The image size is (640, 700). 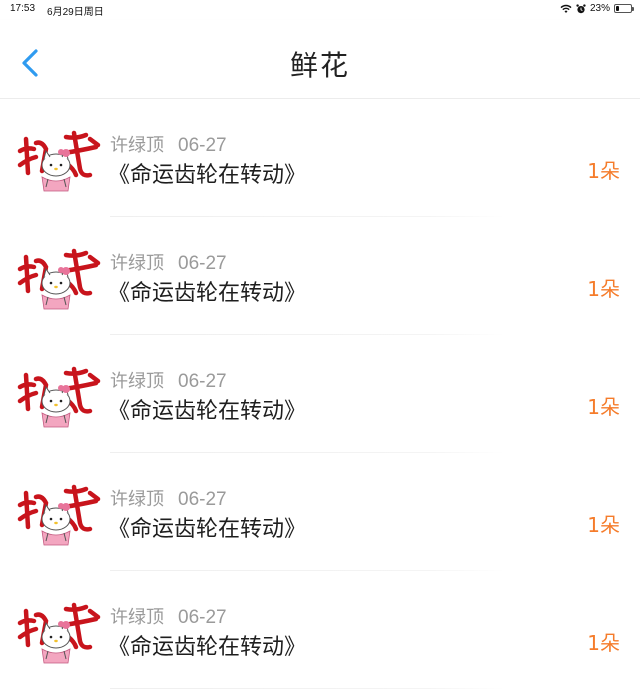 What do you see at coordinates (320, 10) in the screenshot?
I see `status-bar: 17:53 6月29日周日 23%` at bounding box center [320, 10].